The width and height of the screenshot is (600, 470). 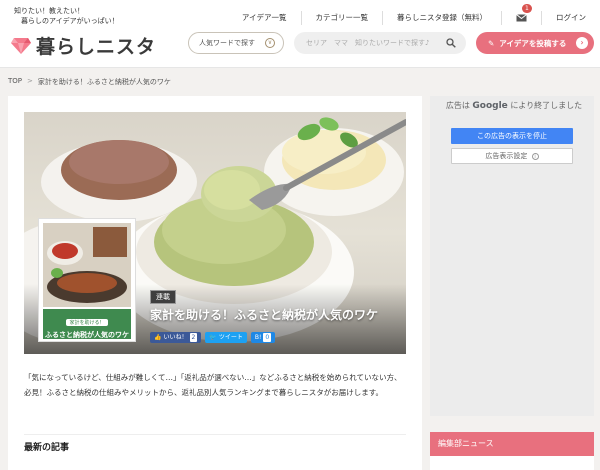 I want to click on site-logo: 暮らしニスタ, so click(x=83, y=45).